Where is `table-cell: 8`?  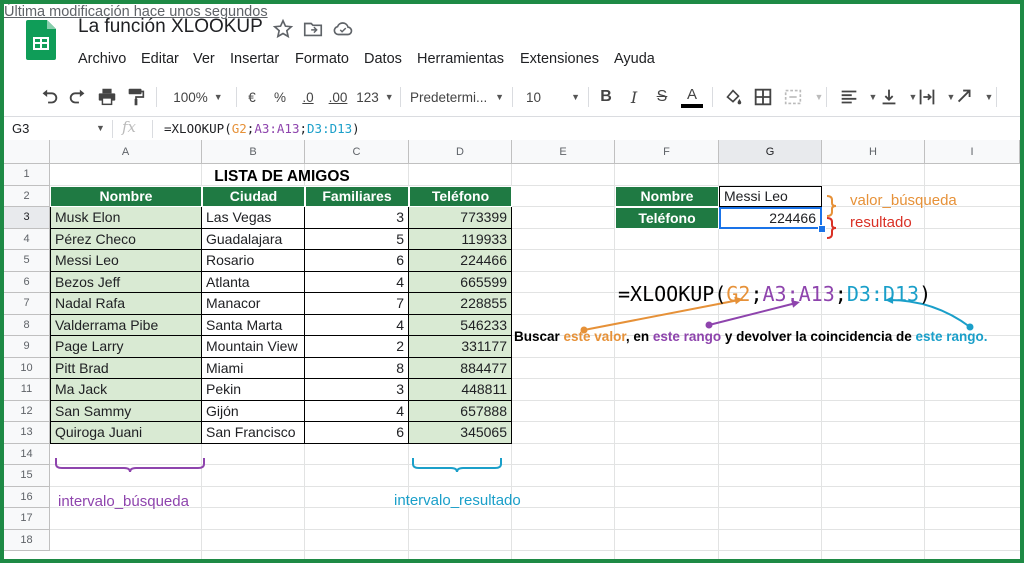
table-cell: 8 is located at coordinates (357, 368).